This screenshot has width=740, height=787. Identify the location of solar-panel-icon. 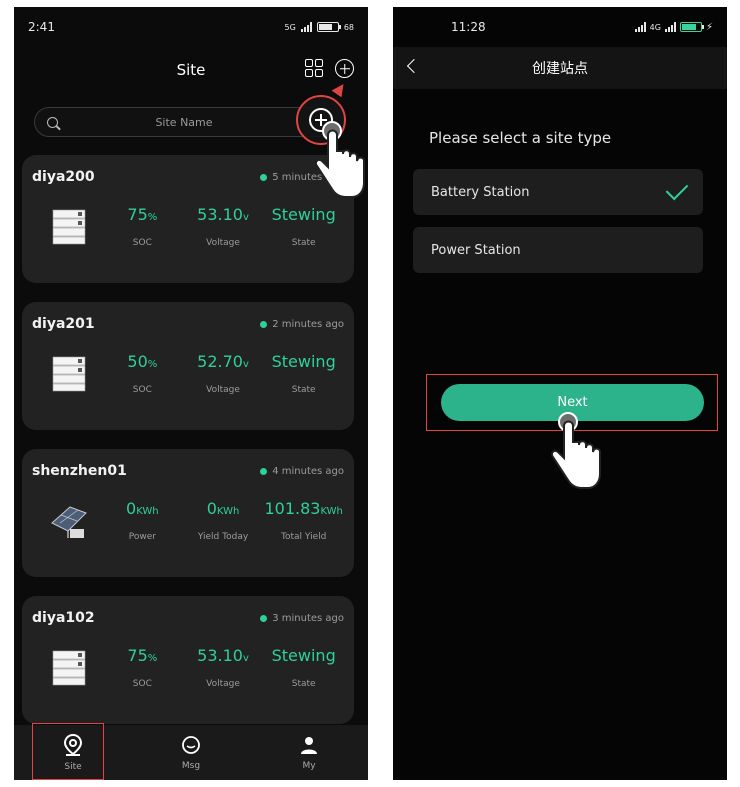
(69, 521).